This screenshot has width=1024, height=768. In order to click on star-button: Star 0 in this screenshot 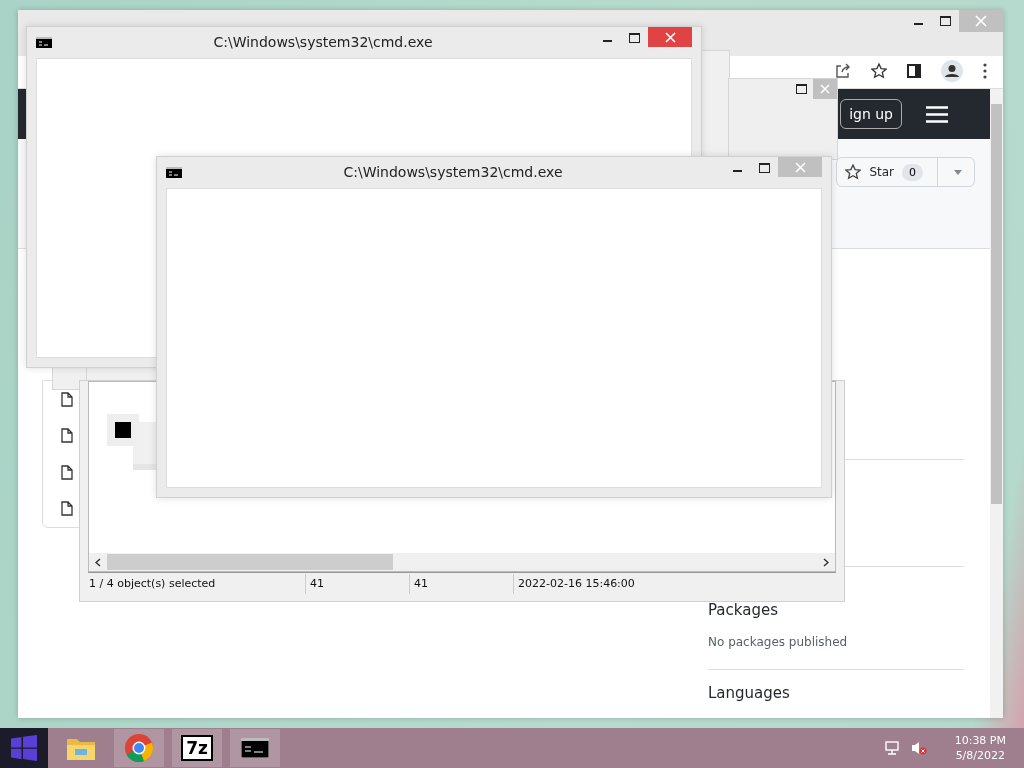, I will do `click(905, 172)`.